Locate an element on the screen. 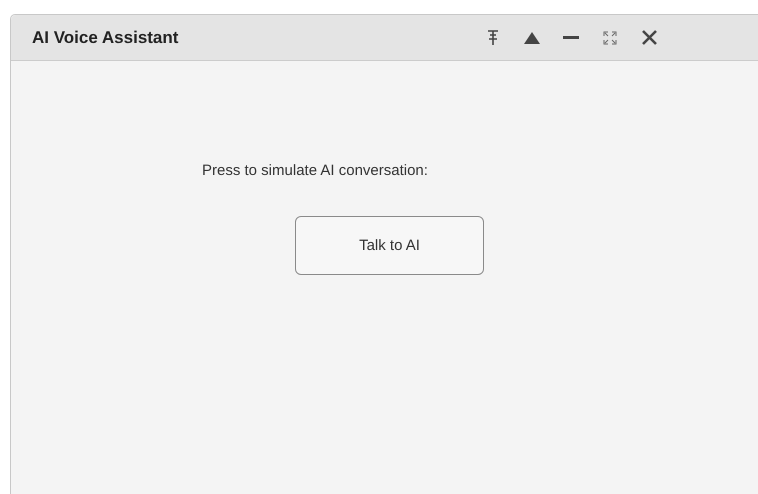 Image resolution: width=758 pixels, height=494 pixels. minimize-icon is located at coordinates (571, 38).